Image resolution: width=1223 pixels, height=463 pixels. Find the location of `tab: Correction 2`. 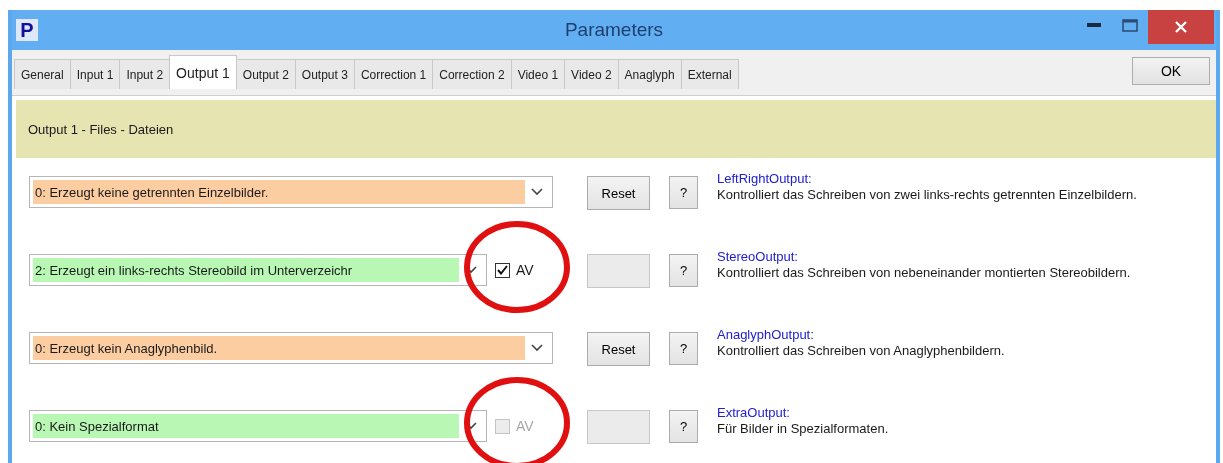

tab: Correction 2 is located at coordinates (472, 74).